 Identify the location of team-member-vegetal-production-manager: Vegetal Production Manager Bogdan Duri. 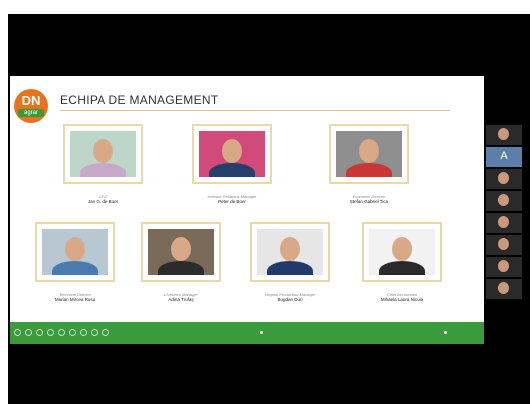
(290, 262).